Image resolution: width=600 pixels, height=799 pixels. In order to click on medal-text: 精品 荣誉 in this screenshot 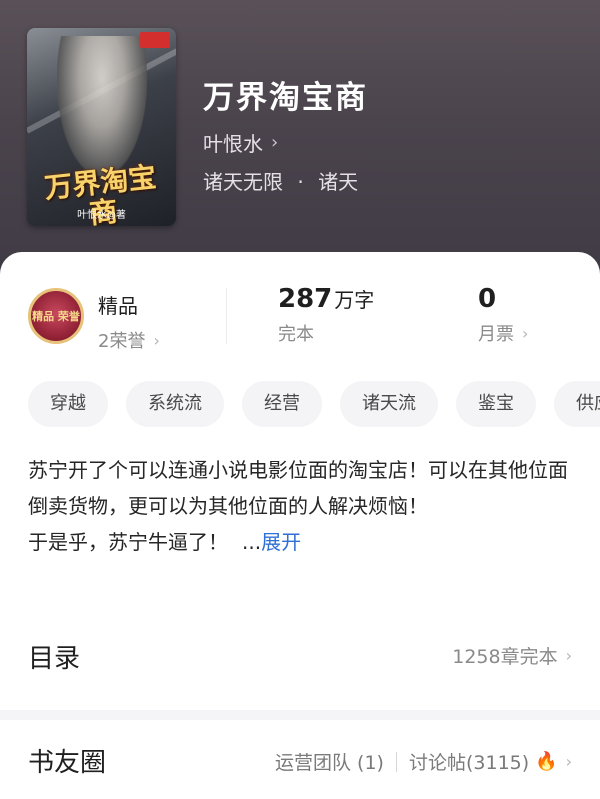, I will do `click(56, 316)`.